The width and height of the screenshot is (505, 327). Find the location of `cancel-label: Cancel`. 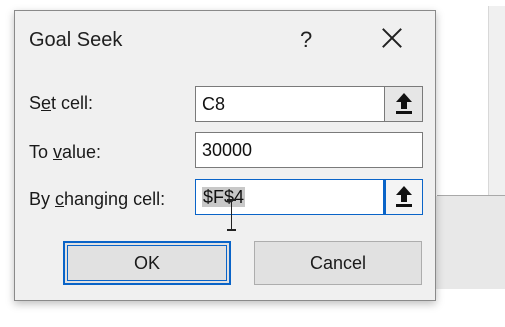

cancel-label: Cancel is located at coordinates (338, 262).